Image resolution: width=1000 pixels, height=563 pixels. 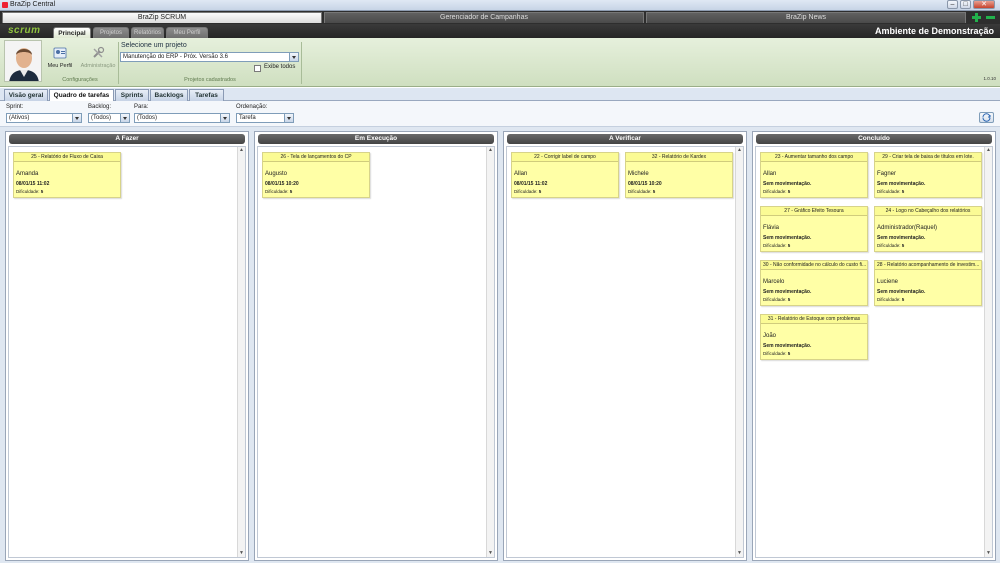 I want to click on profile-card-icon, so click(x=60, y=53).